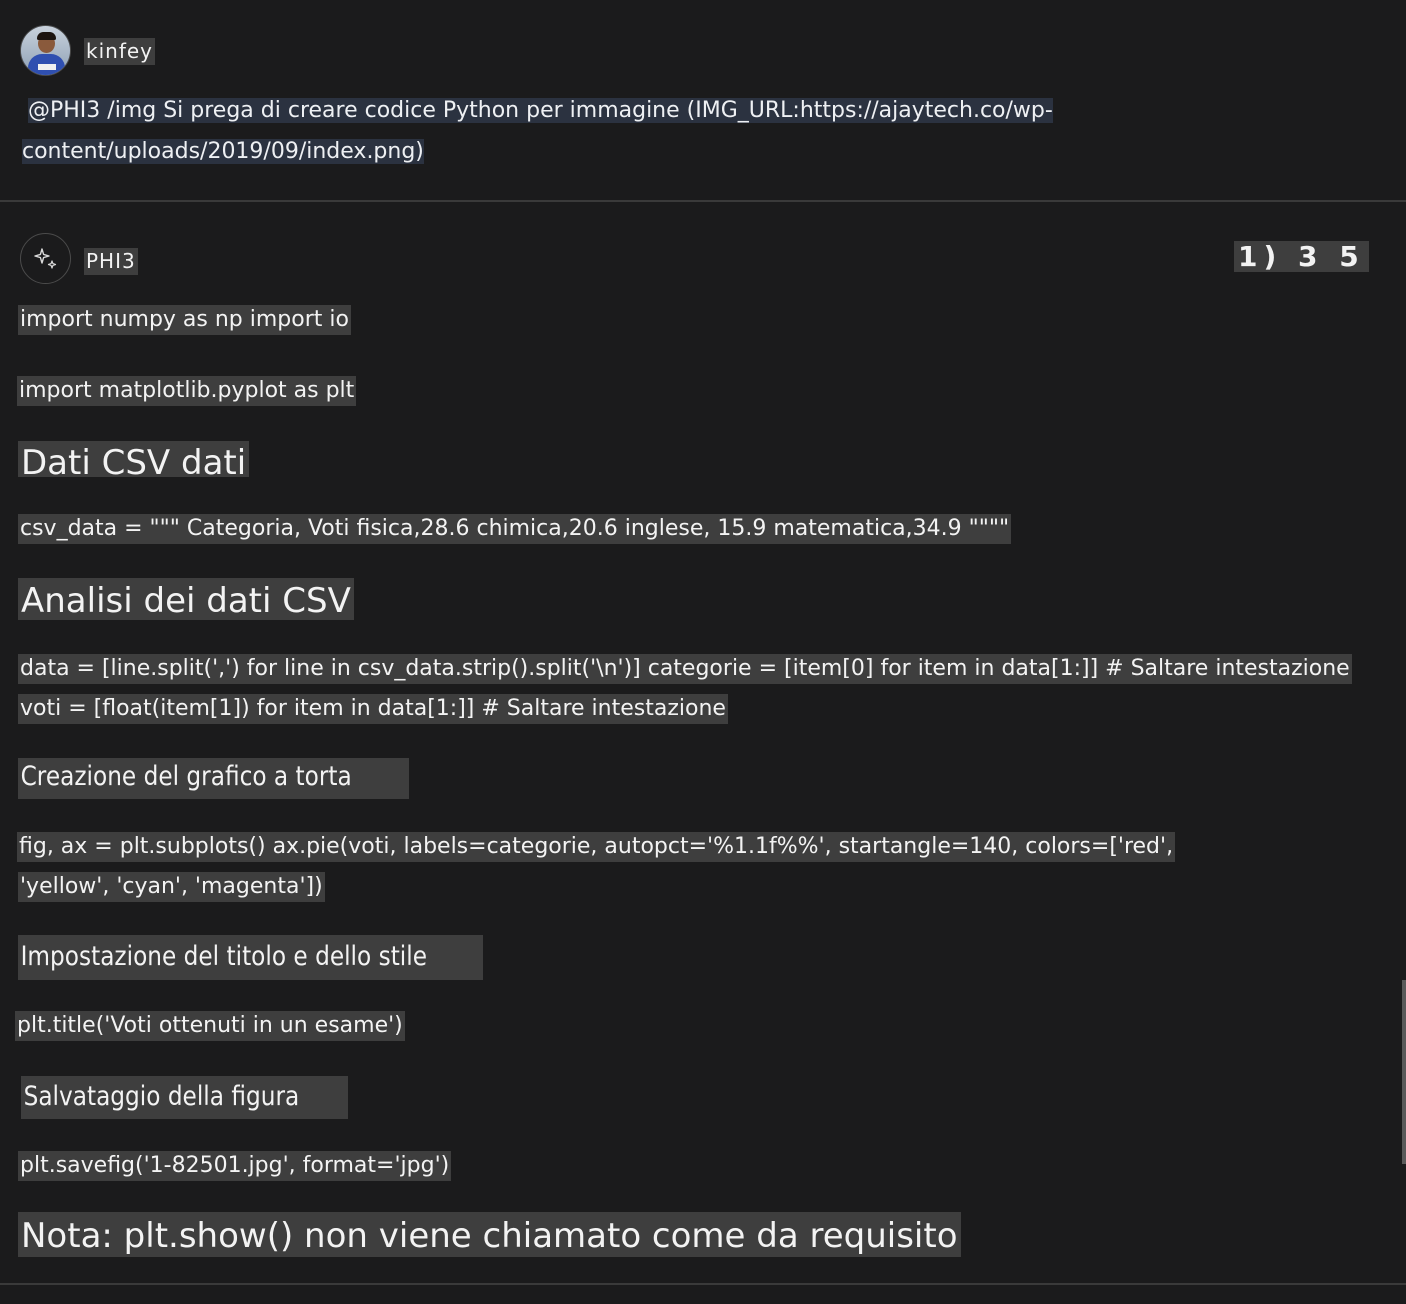 This screenshot has width=1406, height=1304. I want to click on code-title: plt.title('Voti ottenuti in un esame'), so click(210, 1026).